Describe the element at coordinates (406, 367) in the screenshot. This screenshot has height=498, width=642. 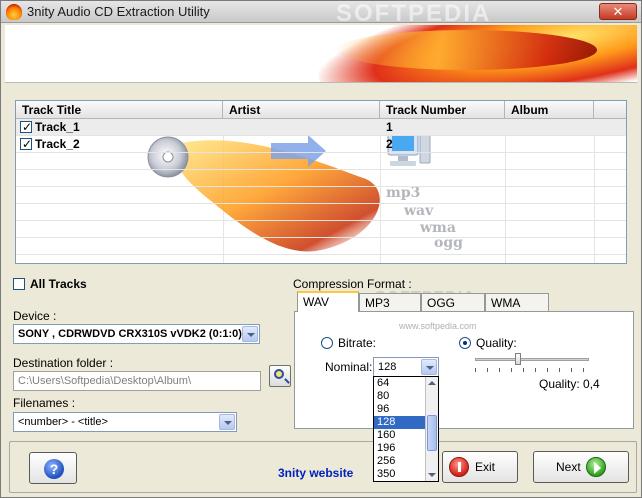
I see `nominal-bitrate-select: 128` at that location.